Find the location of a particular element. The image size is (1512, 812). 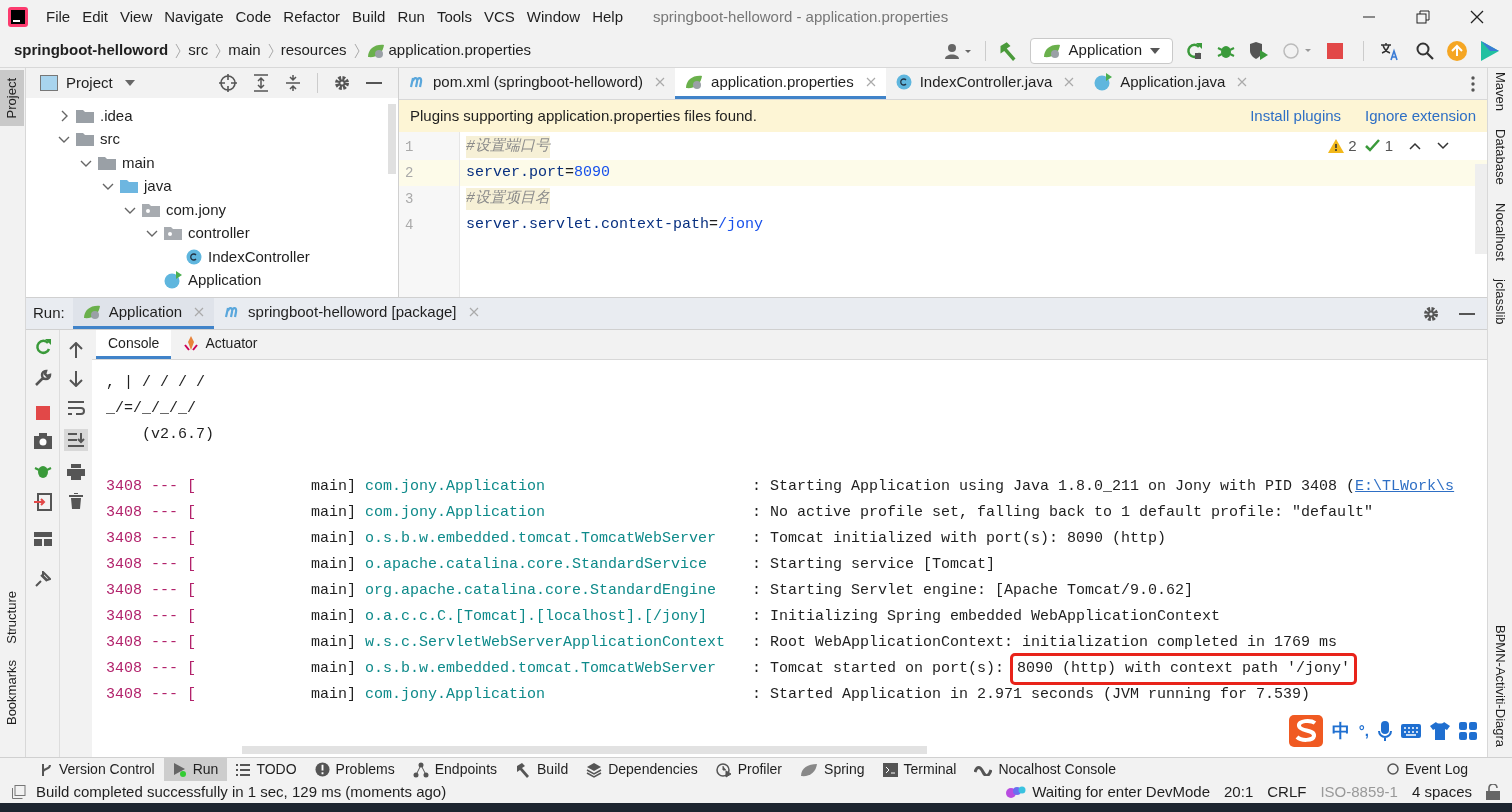

menu-item: Navigate is located at coordinates (194, 17).